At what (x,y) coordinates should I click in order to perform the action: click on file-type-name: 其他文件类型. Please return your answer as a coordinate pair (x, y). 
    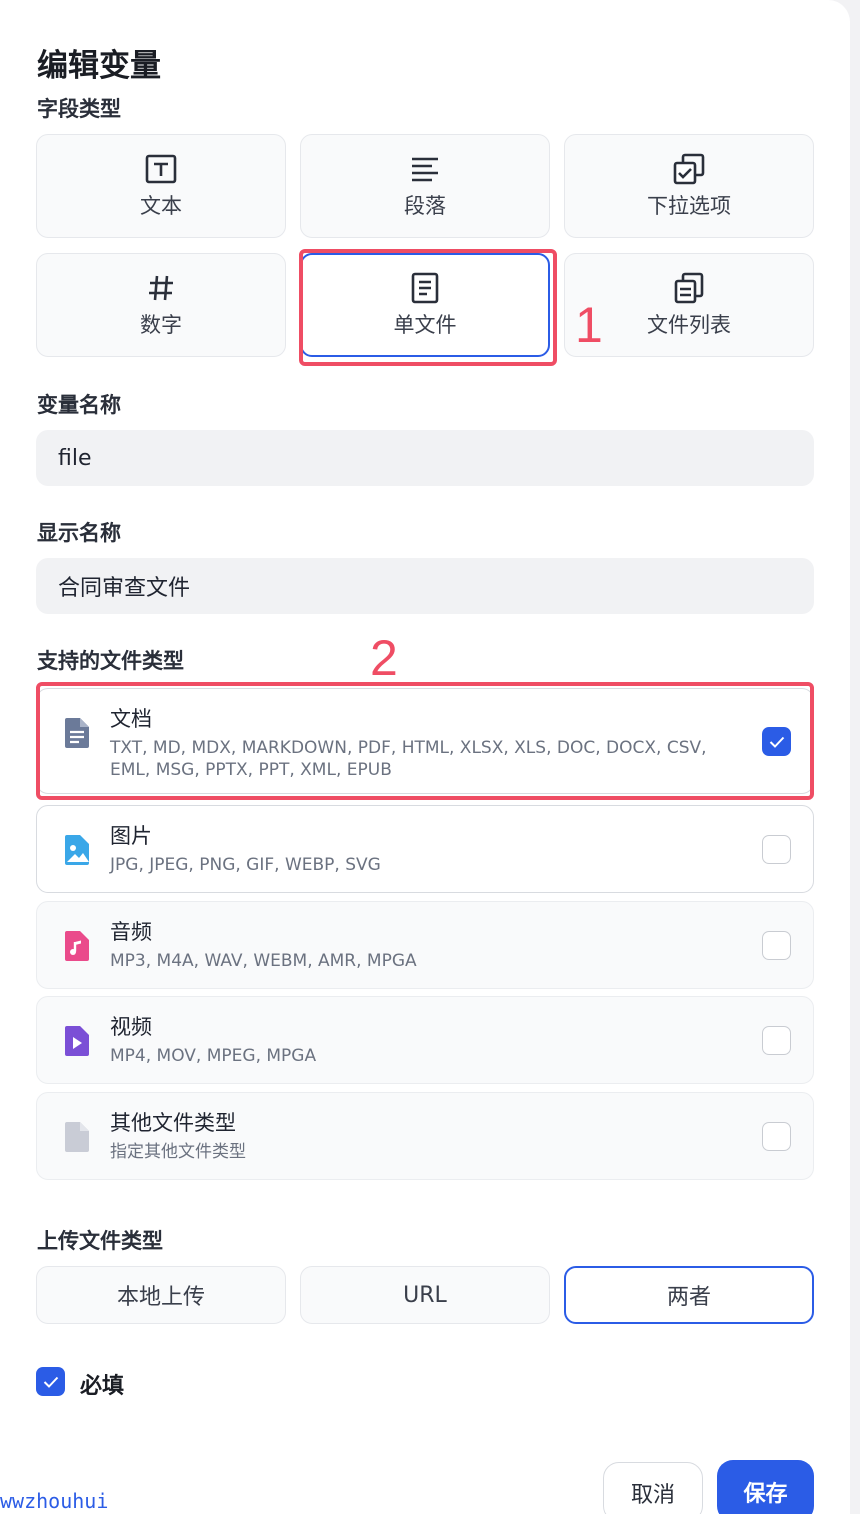
    Looking at the image, I should click on (173, 1123).